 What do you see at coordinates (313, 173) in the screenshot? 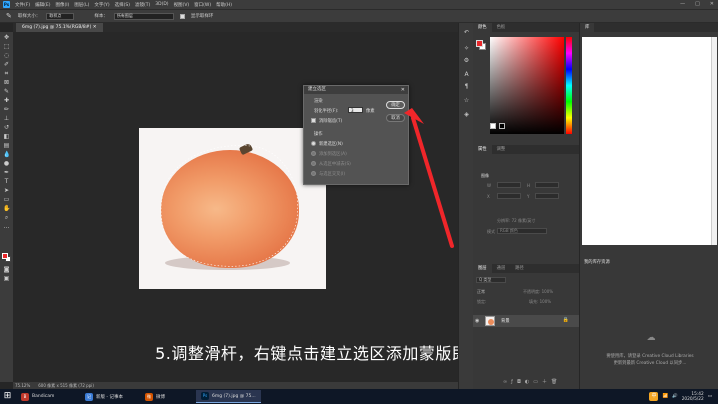
I see `intersect-selection-radio` at bounding box center [313, 173].